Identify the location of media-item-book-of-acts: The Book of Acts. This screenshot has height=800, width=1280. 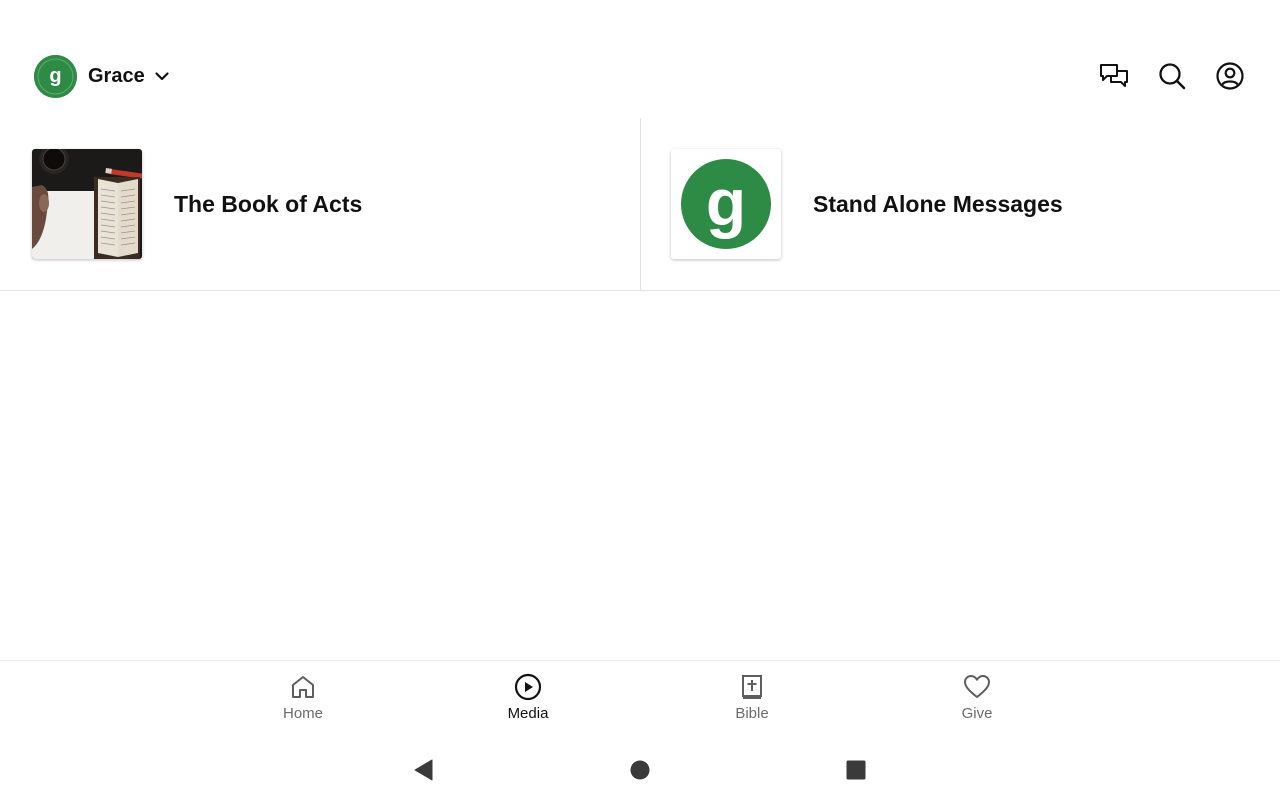
(320, 204).